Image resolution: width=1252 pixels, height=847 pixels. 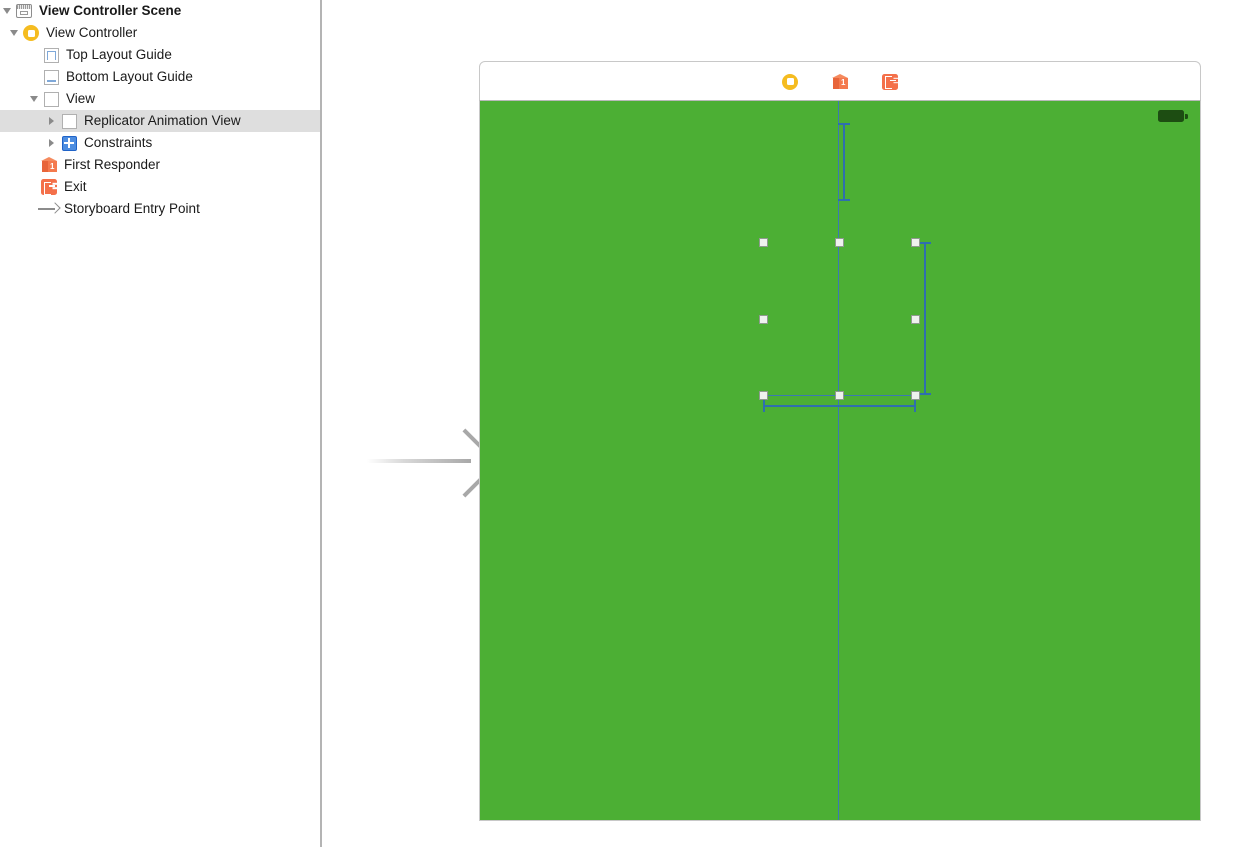 What do you see at coordinates (110, 10) in the screenshot?
I see `outline-row-label: View Controller Scene` at bounding box center [110, 10].